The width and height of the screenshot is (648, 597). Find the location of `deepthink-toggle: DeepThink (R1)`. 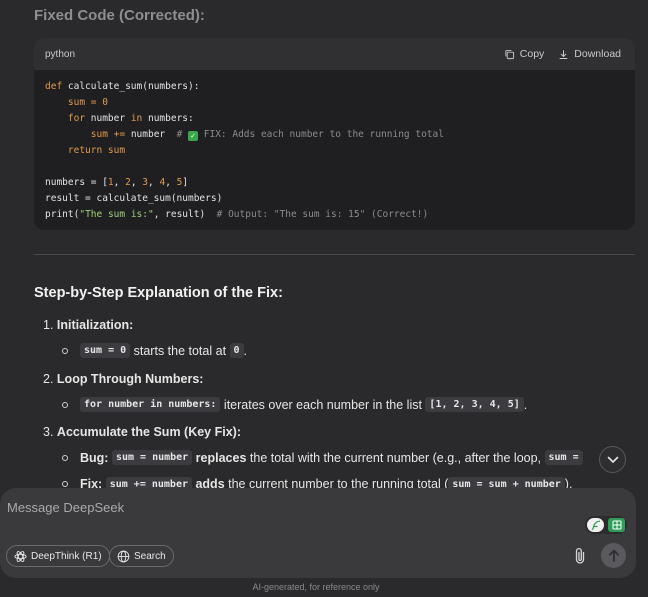

deepthink-toggle: DeepThink (R1) is located at coordinates (58, 556).